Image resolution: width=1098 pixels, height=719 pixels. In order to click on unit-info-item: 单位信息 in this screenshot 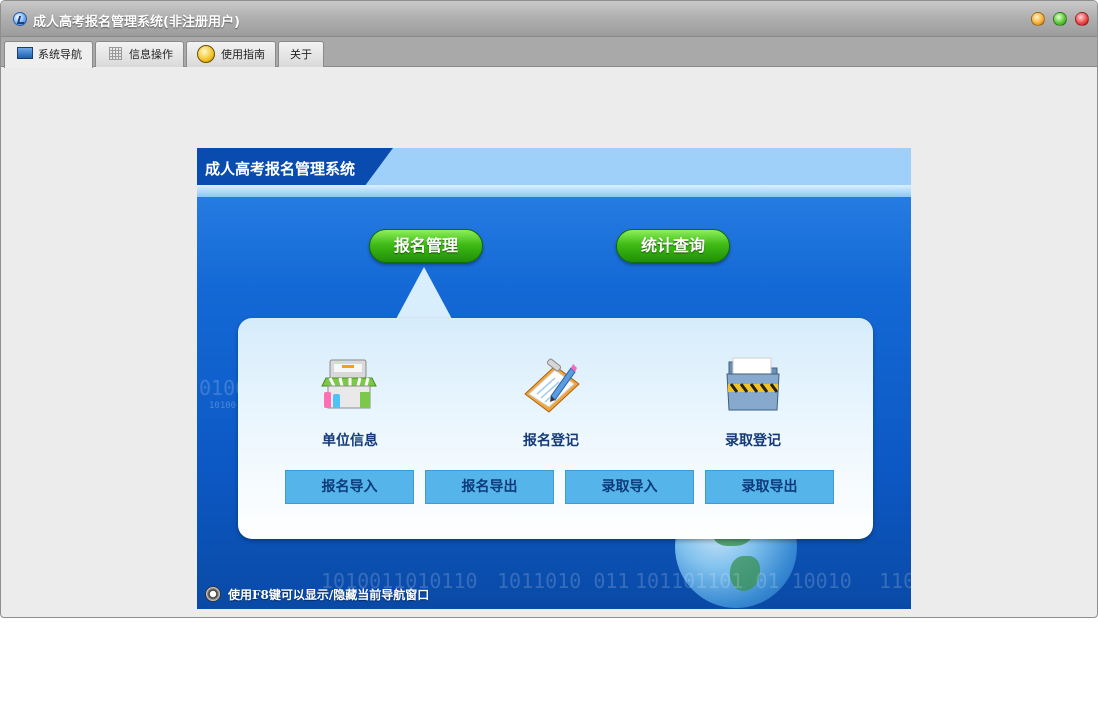, I will do `click(350, 398)`.